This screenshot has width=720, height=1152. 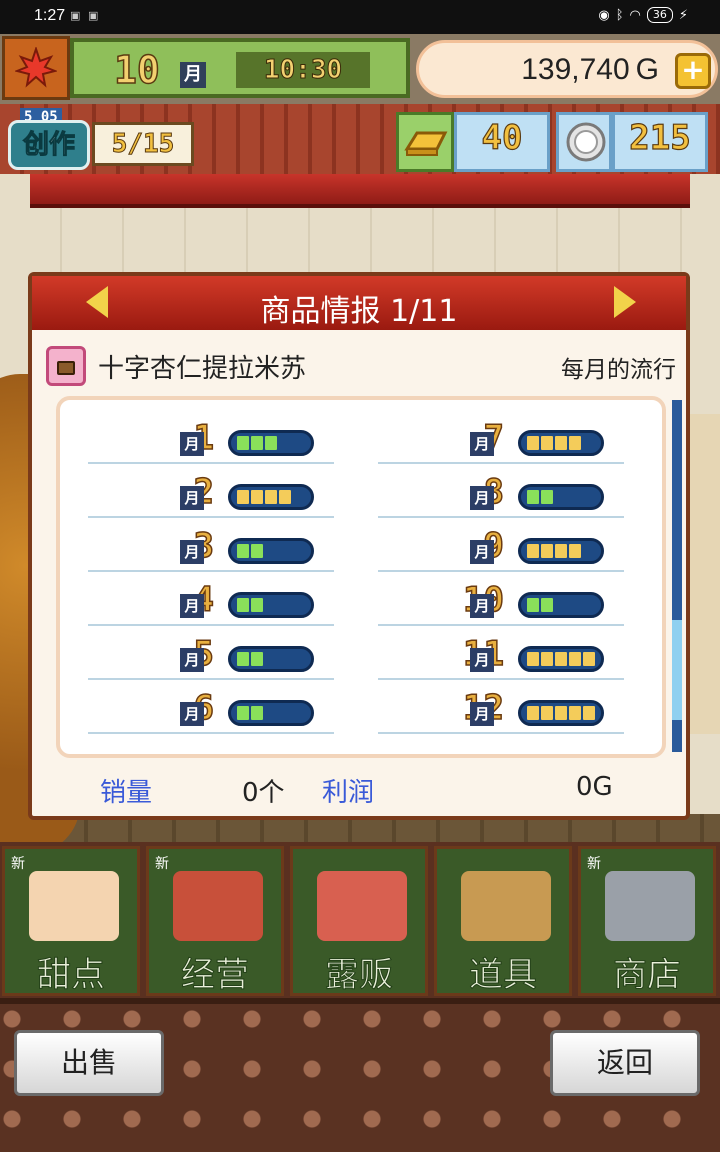 What do you see at coordinates (211, 495) in the screenshot?
I see `month-row: 2月` at bounding box center [211, 495].